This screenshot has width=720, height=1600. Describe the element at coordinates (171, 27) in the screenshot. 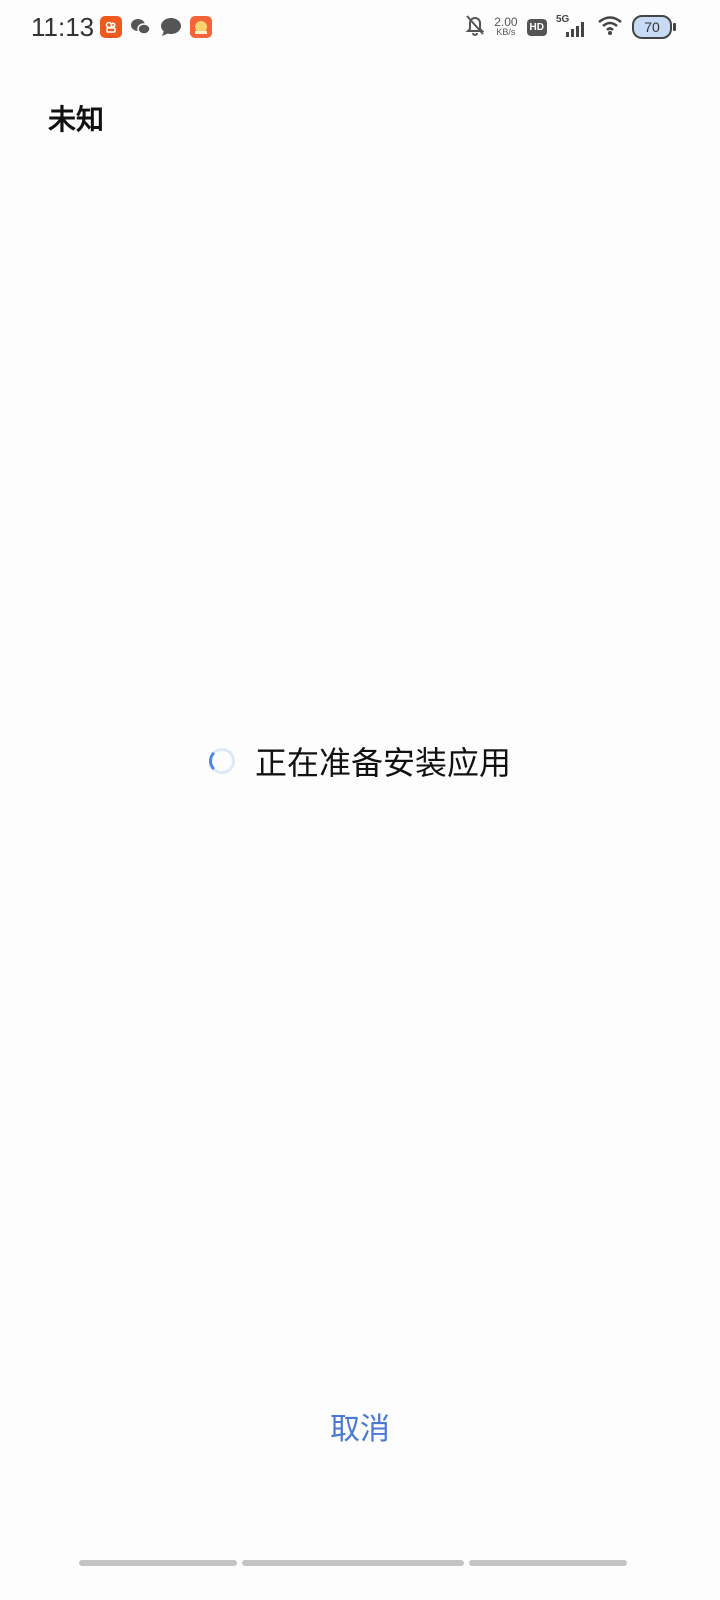

I see `message-icon` at that location.